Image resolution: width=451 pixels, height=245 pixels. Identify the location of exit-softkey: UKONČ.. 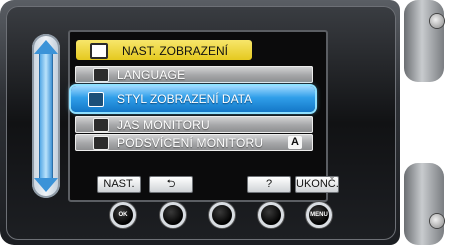
(317, 184).